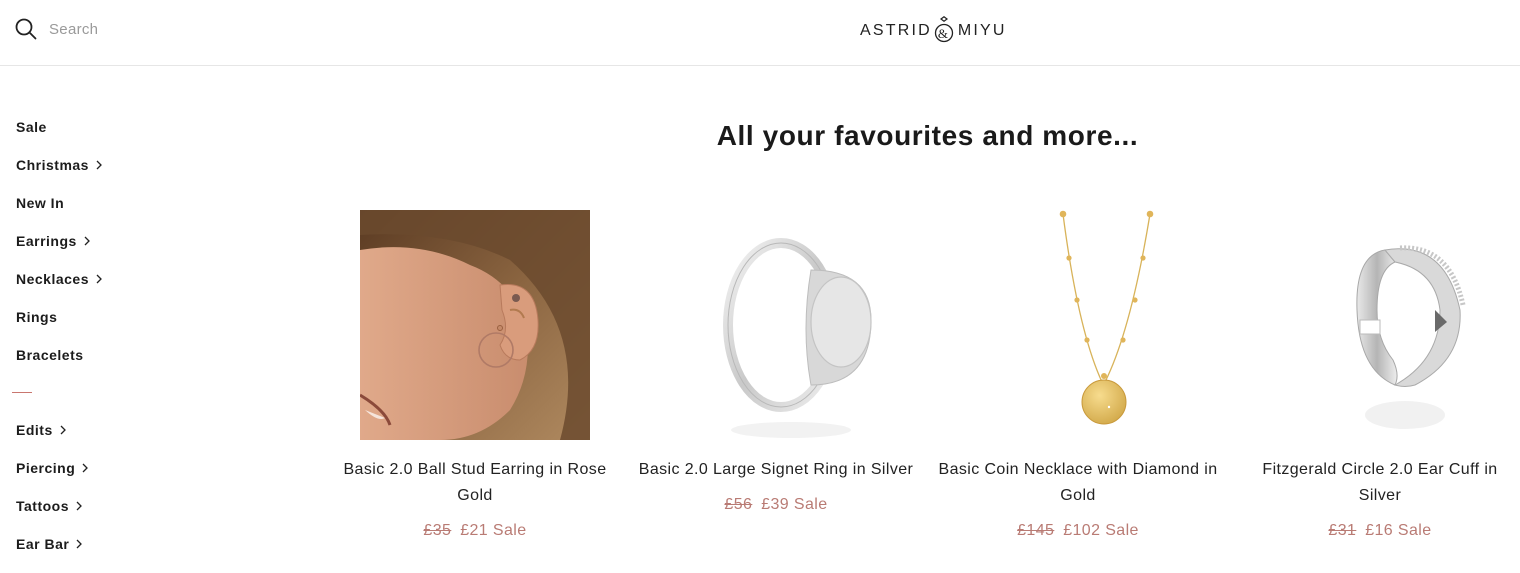 The height and width of the screenshot is (573, 1520). I want to click on brand-logo: ASTRID & MIYU, so click(933, 31).